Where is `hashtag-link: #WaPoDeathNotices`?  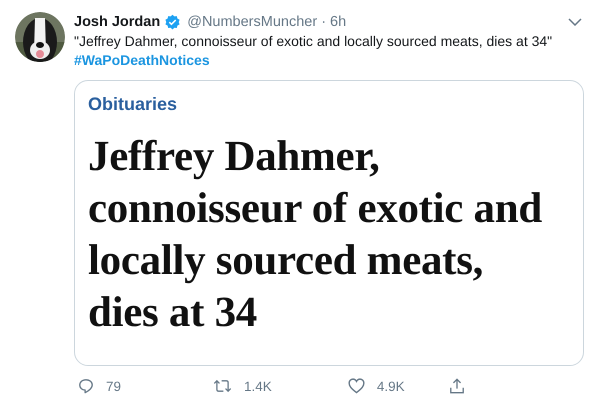
hashtag-link: #WaPoDeathNotices is located at coordinates (142, 60).